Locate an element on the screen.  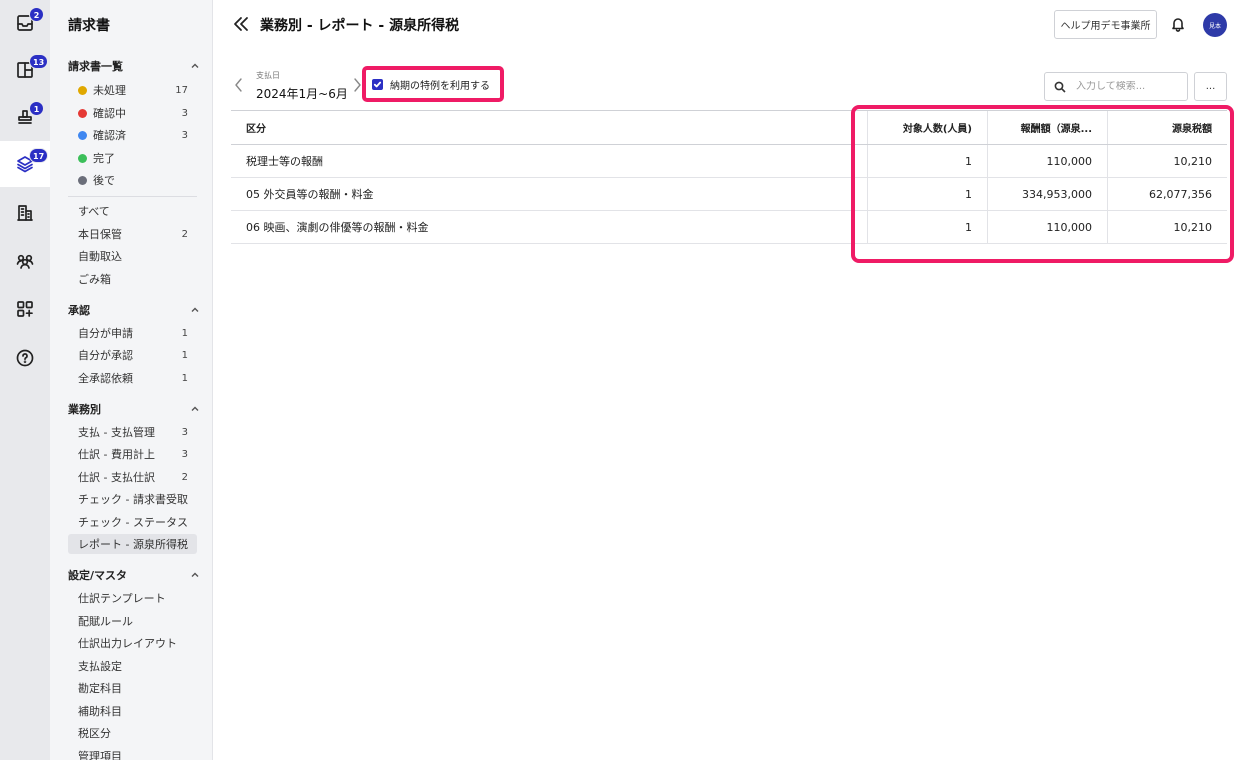
rail-item-layout: 13 is located at coordinates (25, 70).